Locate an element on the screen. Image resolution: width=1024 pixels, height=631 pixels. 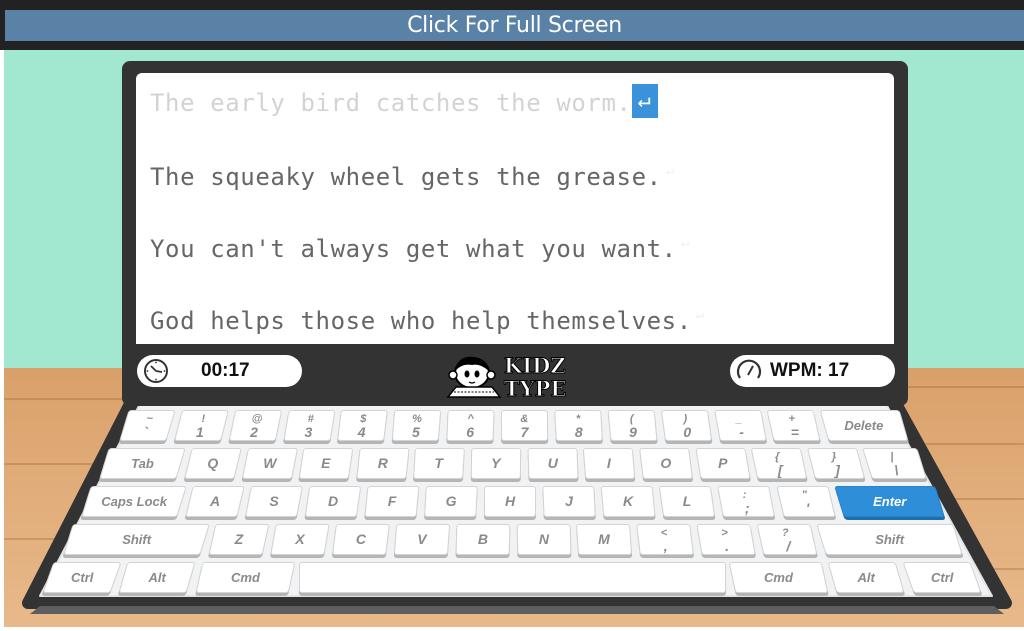
key-h: H is located at coordinates (510, 501).